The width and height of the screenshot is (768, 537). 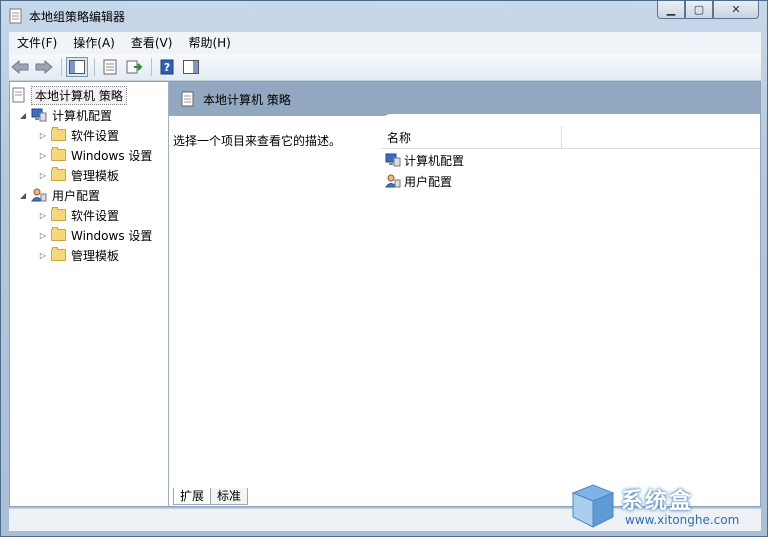 I want to click on menu-bar: 文件(F) 操作(A) 查看(V) 帮助(H), so click(x=385, y=43).